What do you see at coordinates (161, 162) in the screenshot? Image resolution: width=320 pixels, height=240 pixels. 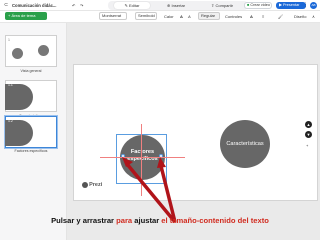 I see `arrow-right-head` at bounding box center [161, 162].